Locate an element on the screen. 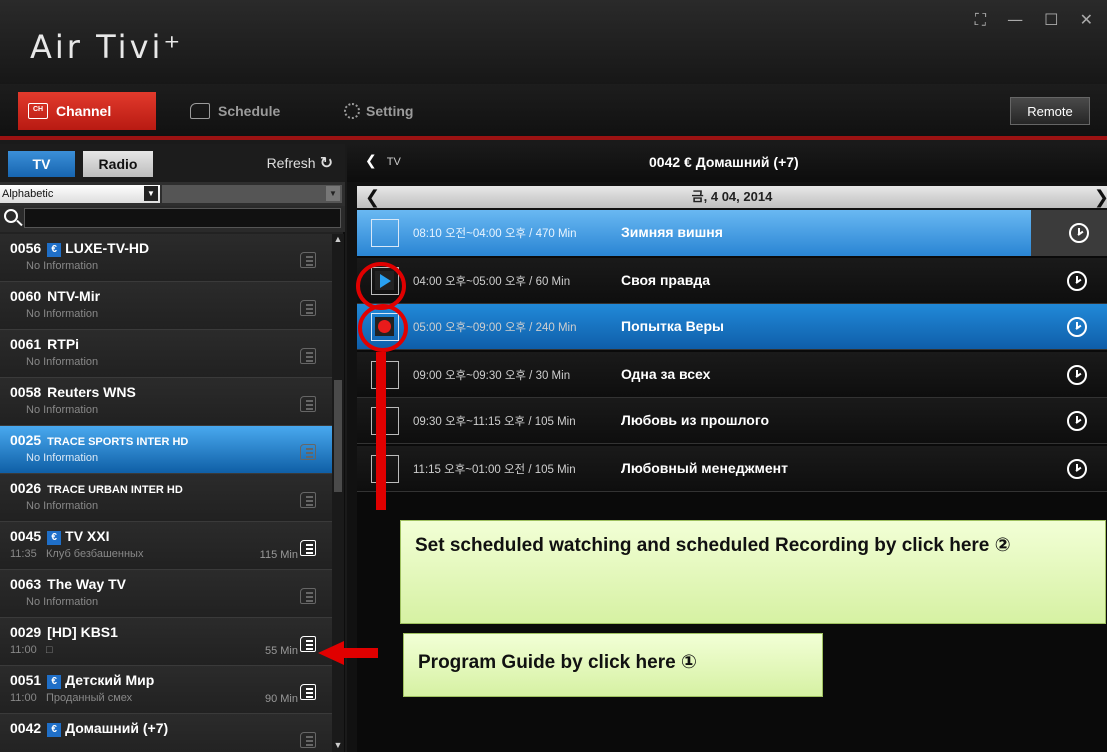 The image size is (1107, 752). channel-title: 0061 RTPi is located at coordinates (44, 344).